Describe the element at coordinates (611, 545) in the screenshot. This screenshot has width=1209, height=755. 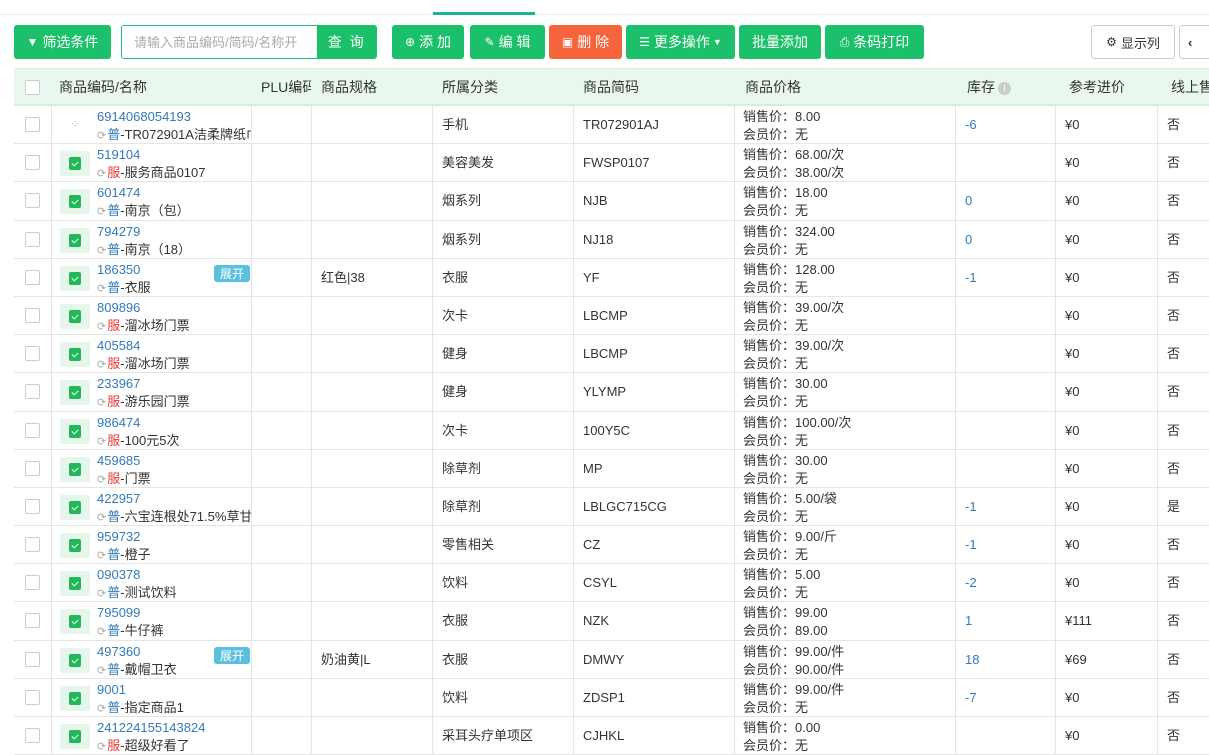
I see `table-row: 959732 ⟳普-橙子 零售相关 CZ 销售价：9.00/斤 会员价：无 -1 ¥0 否` at that location.